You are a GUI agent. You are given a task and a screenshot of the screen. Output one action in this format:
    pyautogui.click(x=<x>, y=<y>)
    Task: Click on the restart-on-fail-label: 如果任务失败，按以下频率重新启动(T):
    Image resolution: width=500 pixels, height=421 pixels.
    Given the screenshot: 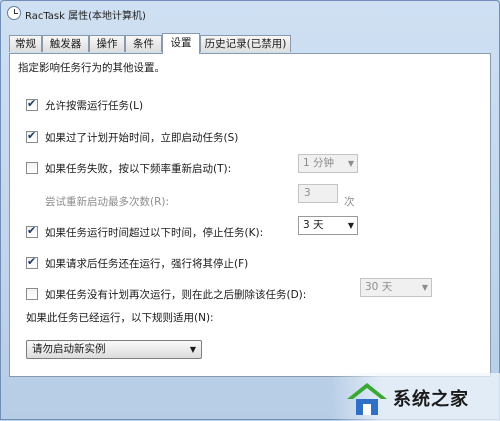 What is the action you would take?
    pyautogui.click(x=138, y=169)
    